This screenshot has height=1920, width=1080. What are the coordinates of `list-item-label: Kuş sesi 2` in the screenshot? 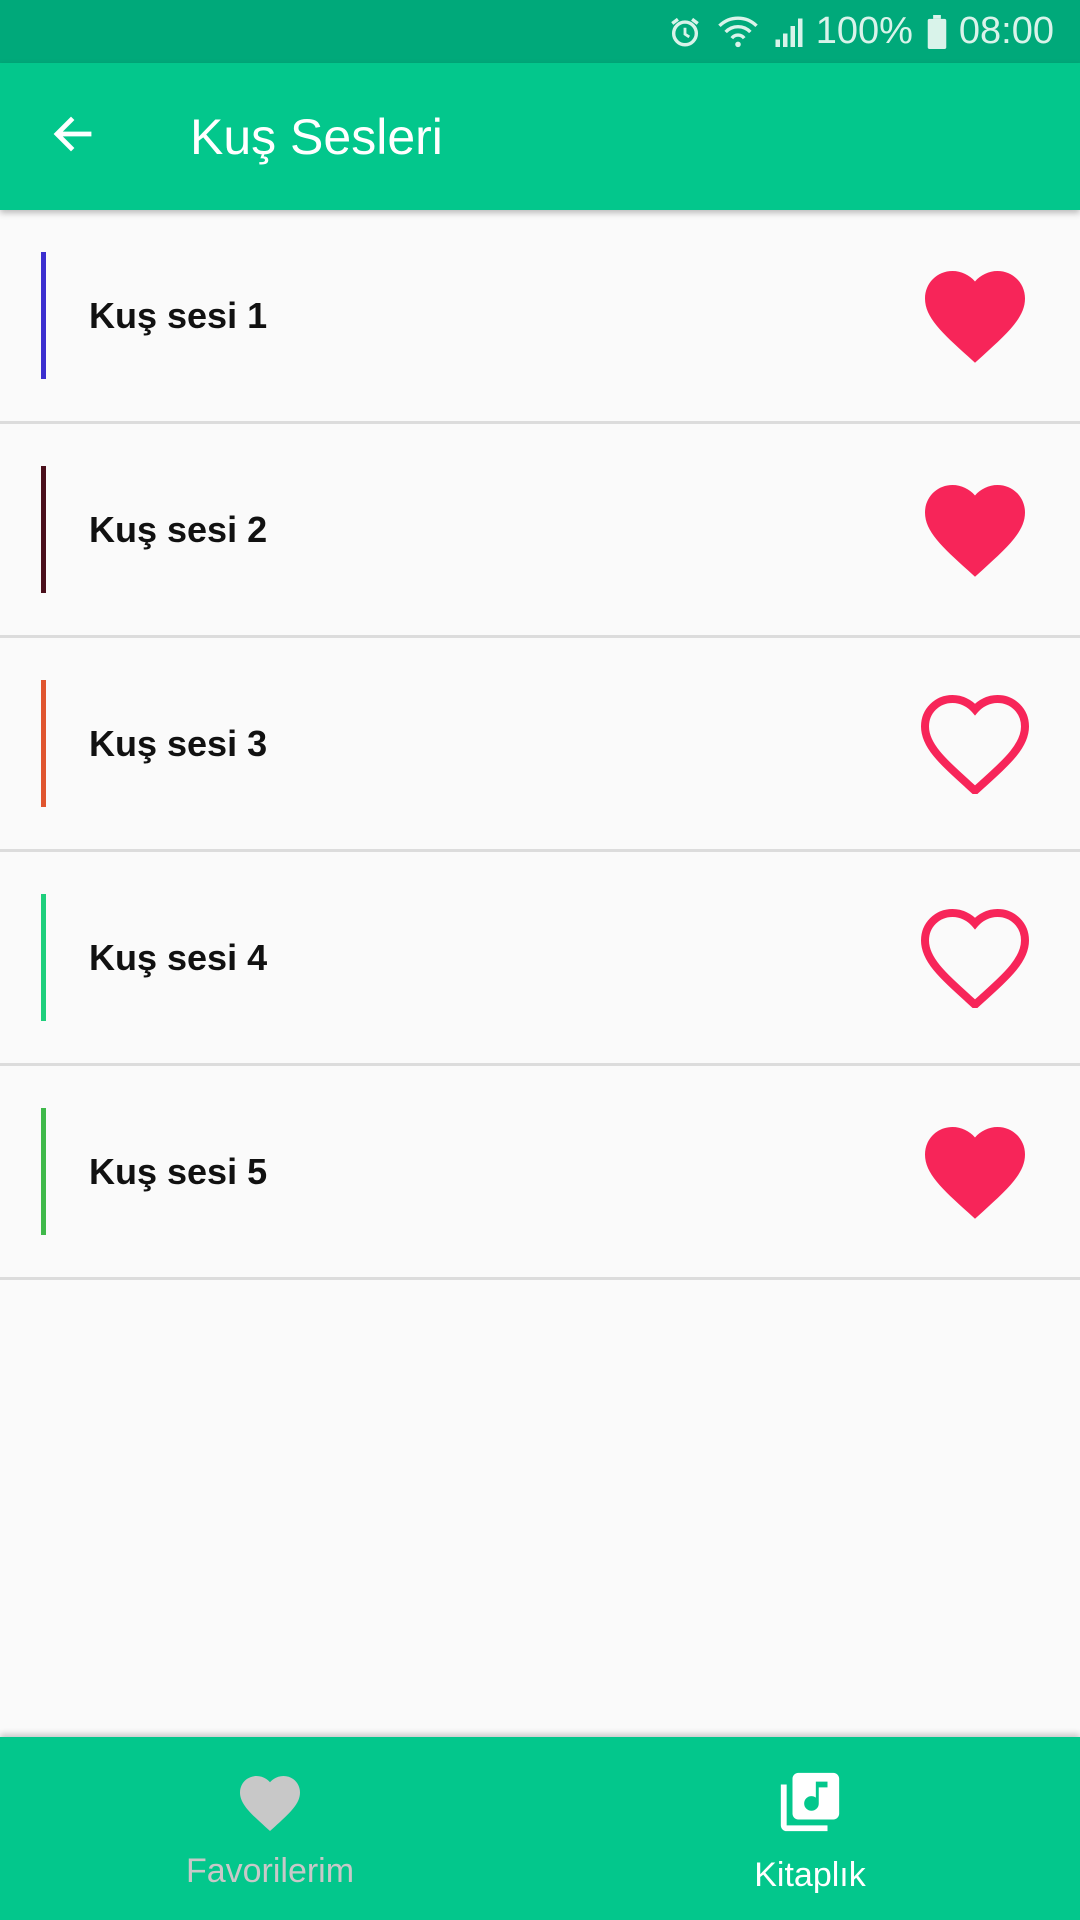 It's located at (178, 529).